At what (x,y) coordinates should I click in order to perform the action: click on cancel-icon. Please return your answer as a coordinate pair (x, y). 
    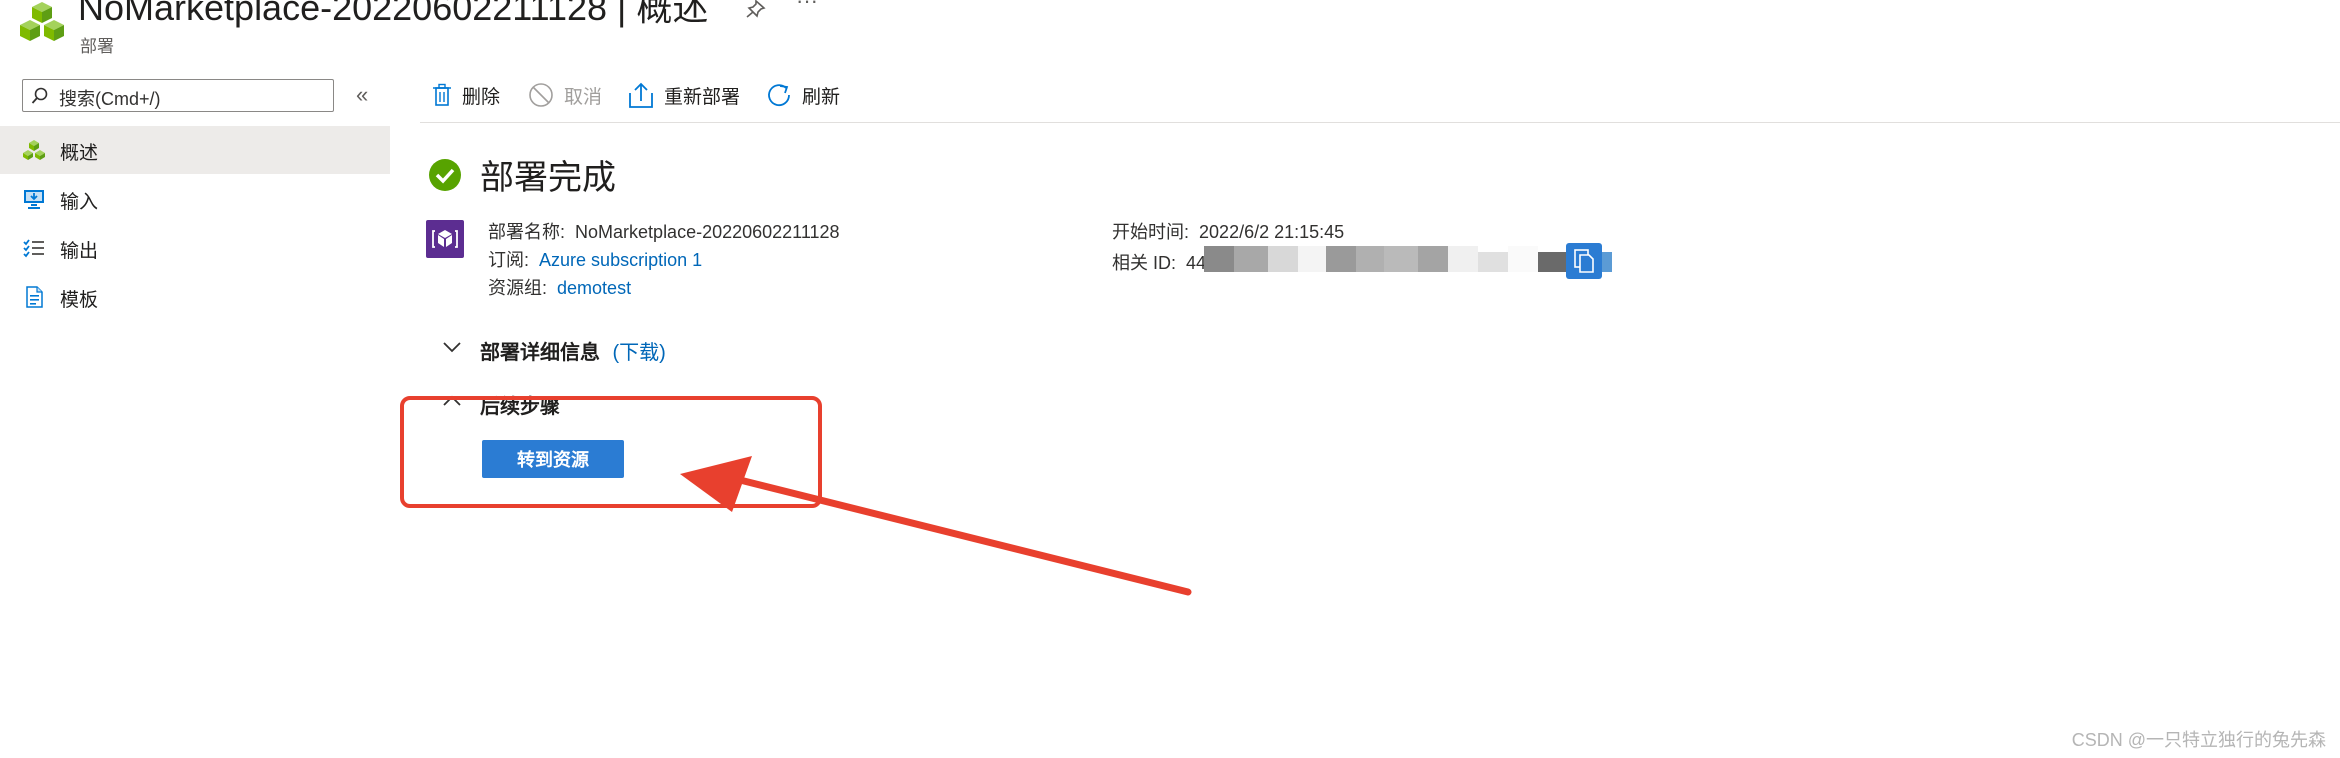
    Looking at the image, I should click on (541, 95).